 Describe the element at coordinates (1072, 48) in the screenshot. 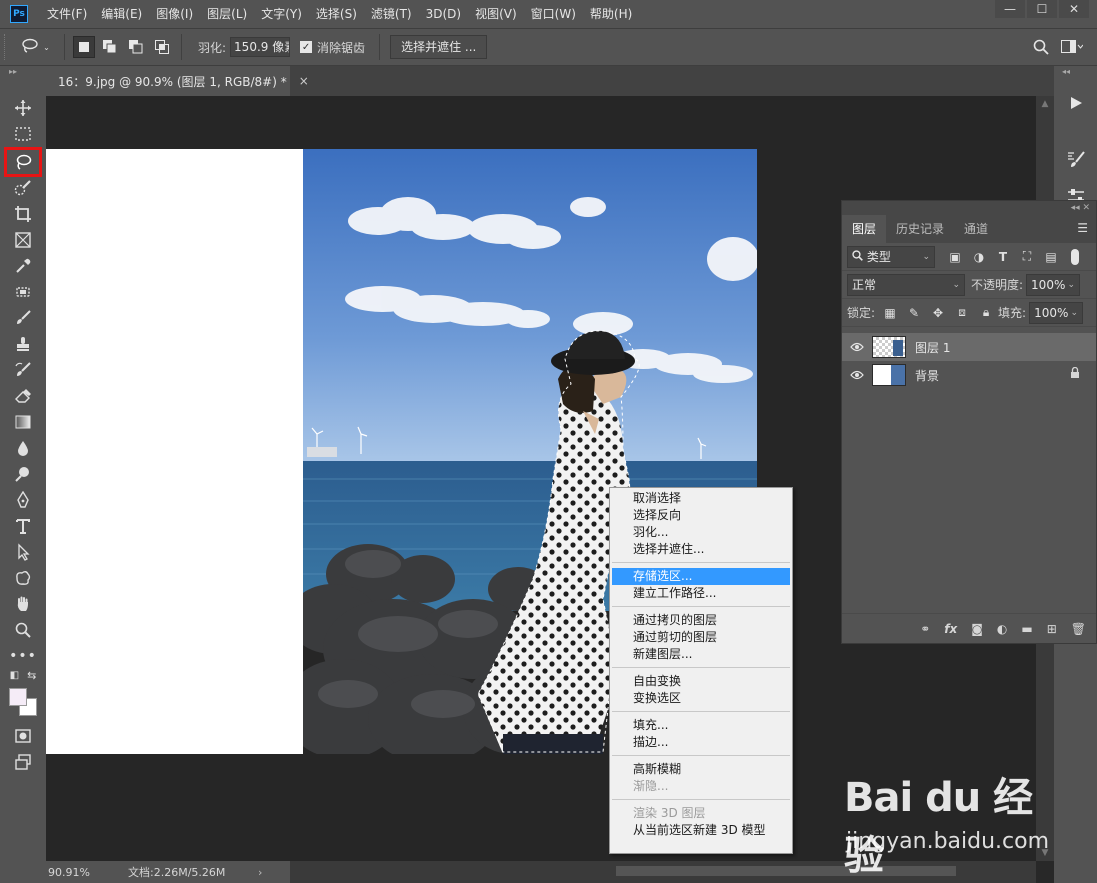

I see `workspace-icon` at that location.